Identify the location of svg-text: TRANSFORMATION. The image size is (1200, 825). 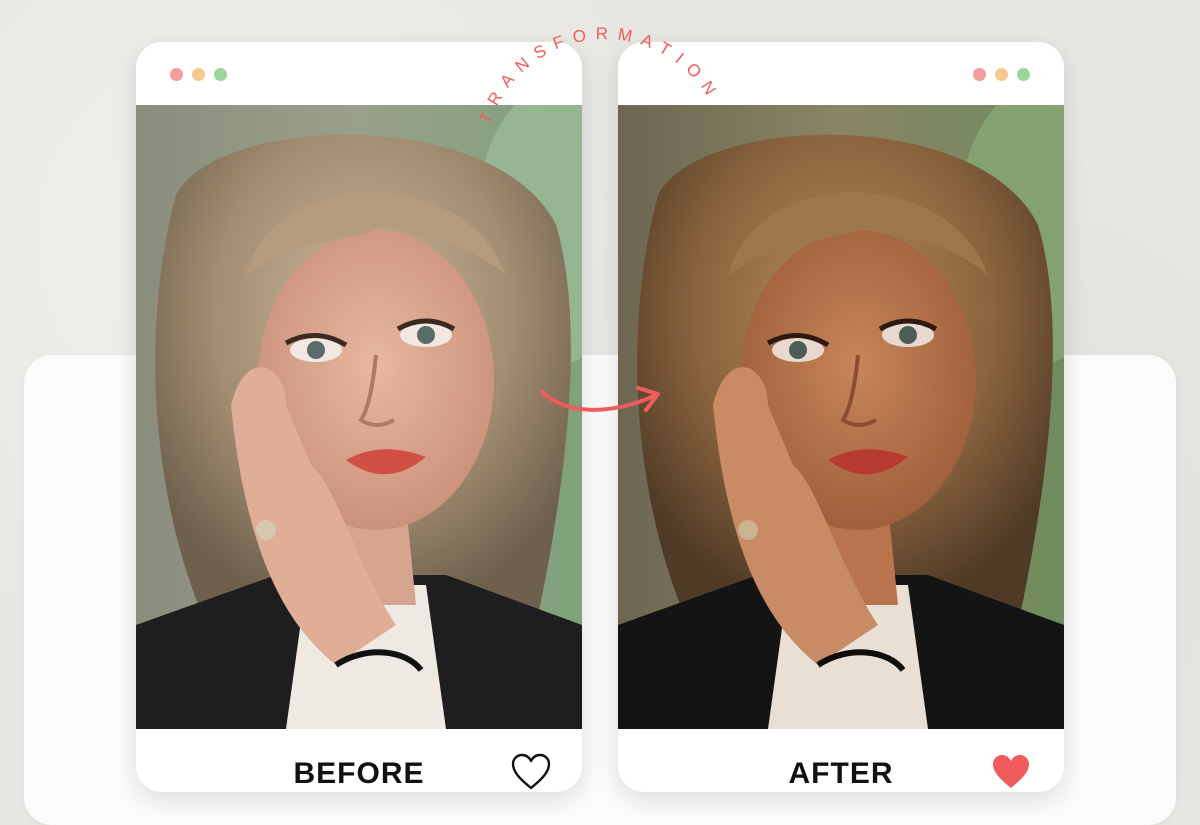
(600, 75).